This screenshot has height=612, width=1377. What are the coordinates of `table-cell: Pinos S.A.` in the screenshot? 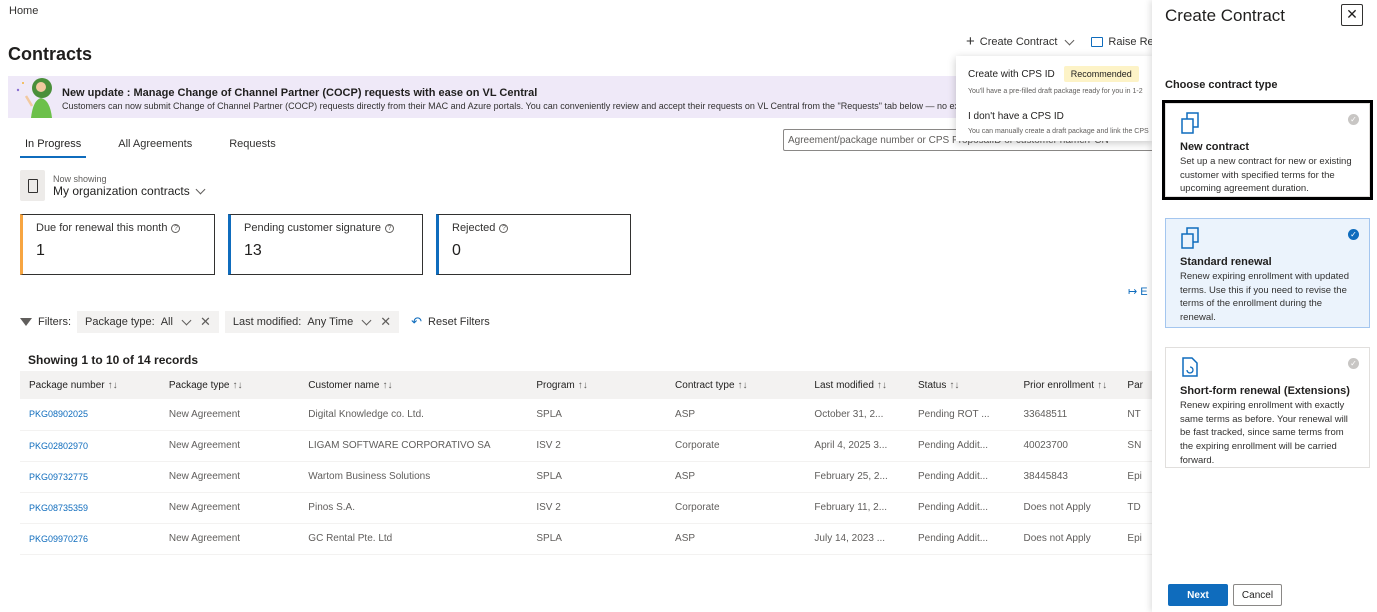 It's located at (413, 508).